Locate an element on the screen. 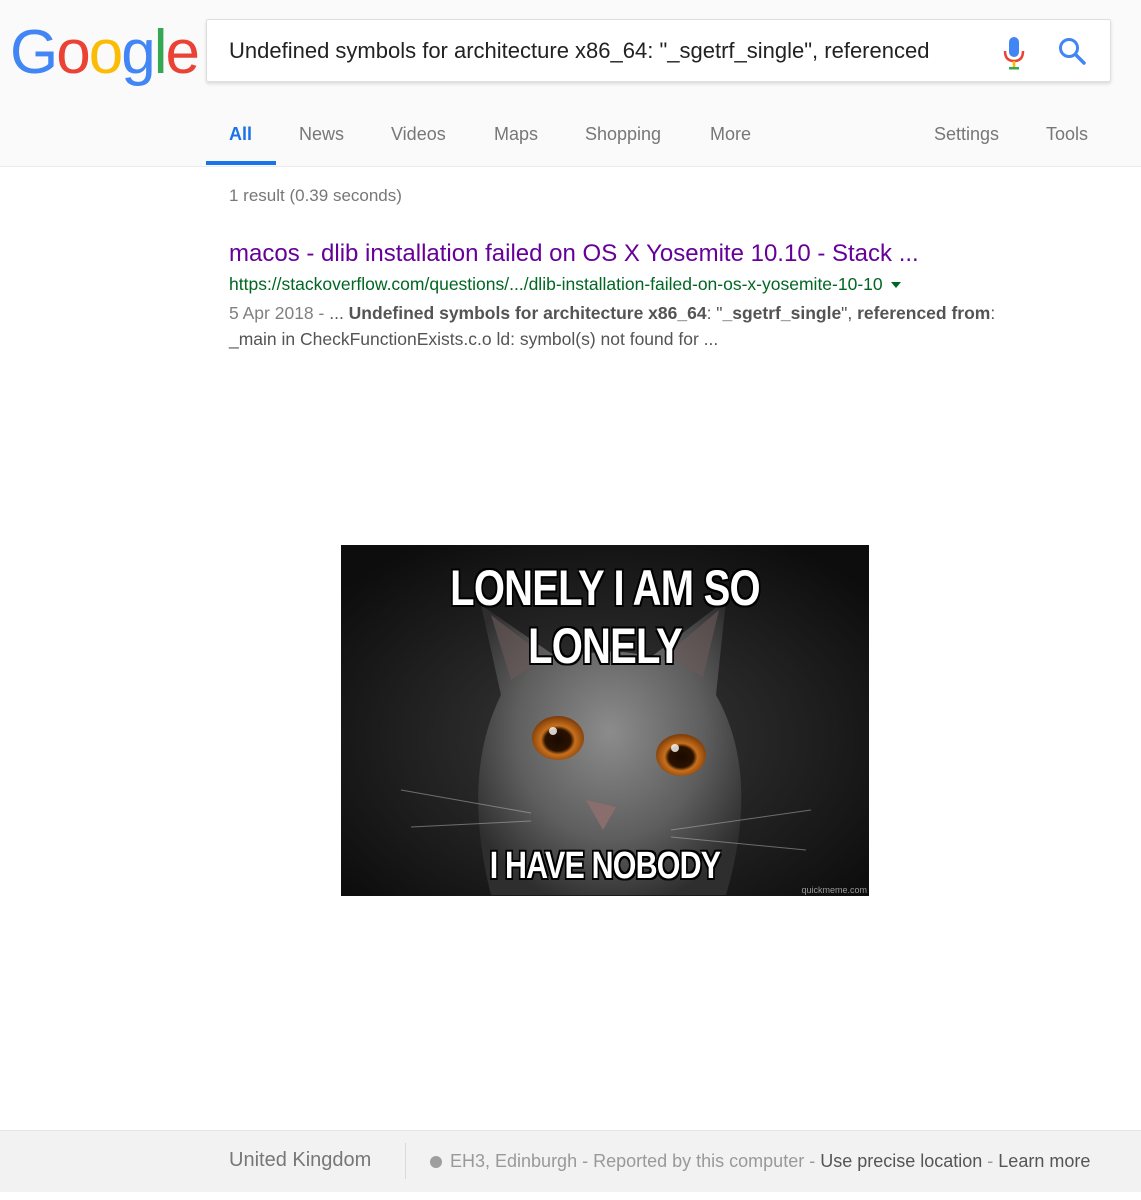 This screenshot has height=1200, width=1141. tab-videos: Videos is located at coordinates (418, 139).